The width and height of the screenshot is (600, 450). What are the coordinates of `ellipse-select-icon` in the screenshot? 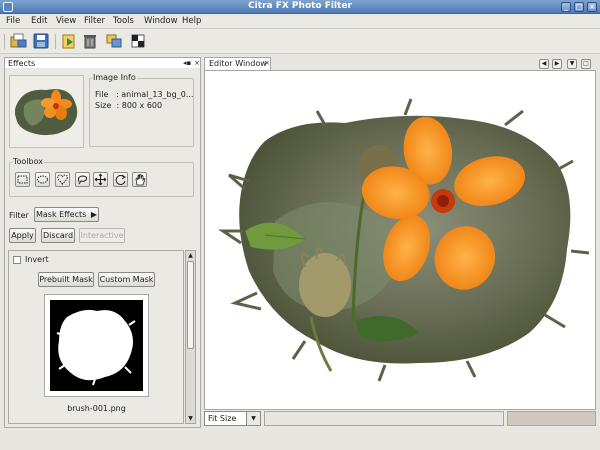 It's located at (42, 179).